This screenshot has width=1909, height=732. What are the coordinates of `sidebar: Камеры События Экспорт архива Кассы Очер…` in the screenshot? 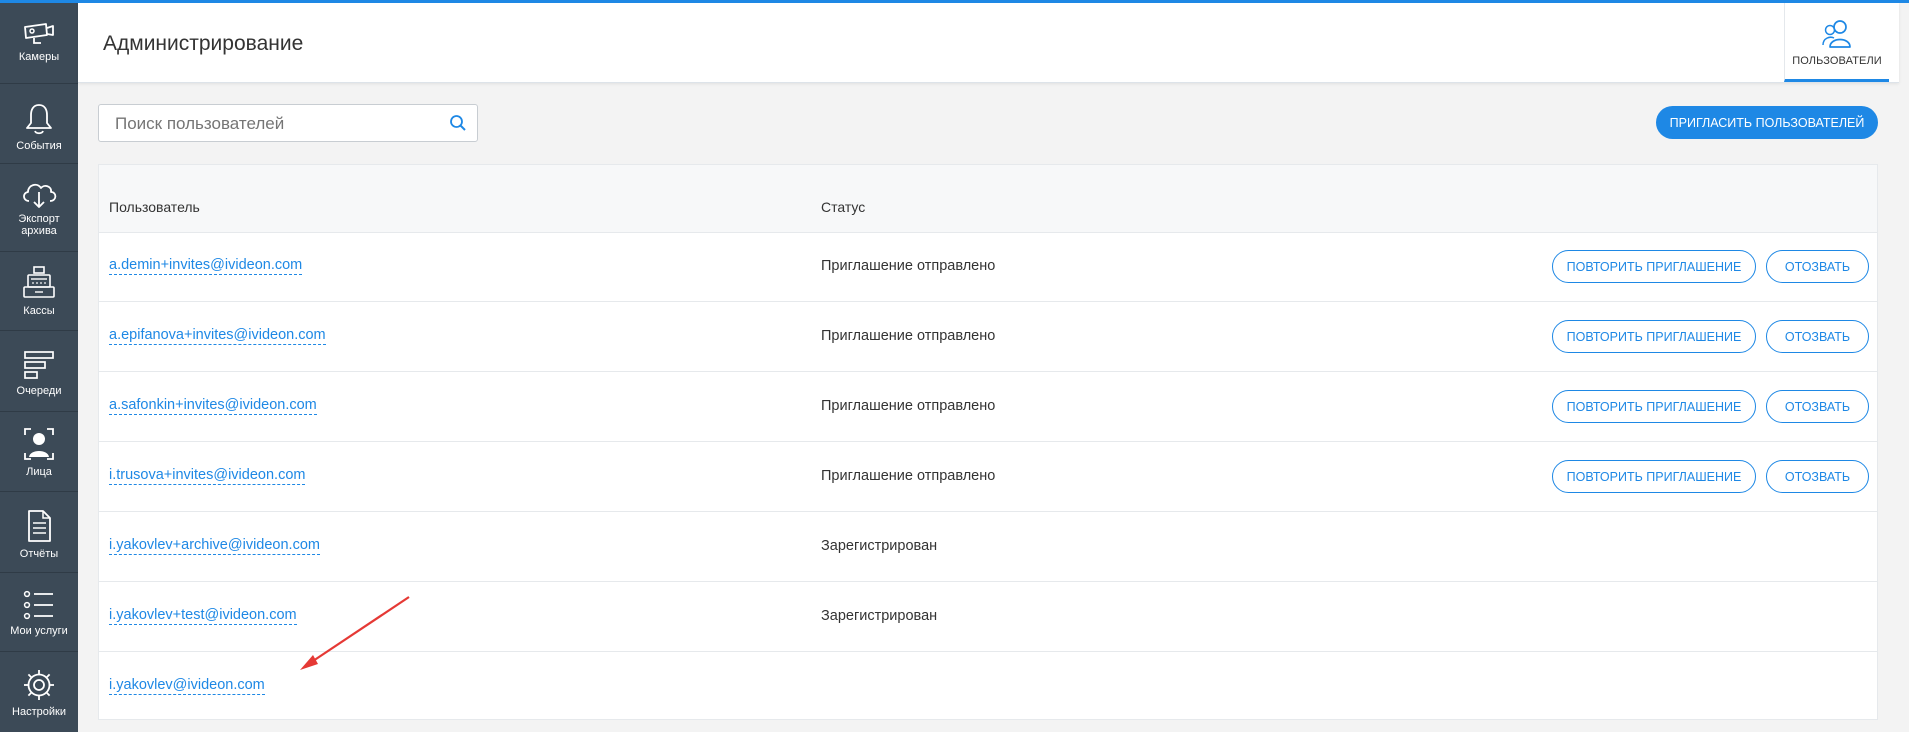 It's located at (39, 366).